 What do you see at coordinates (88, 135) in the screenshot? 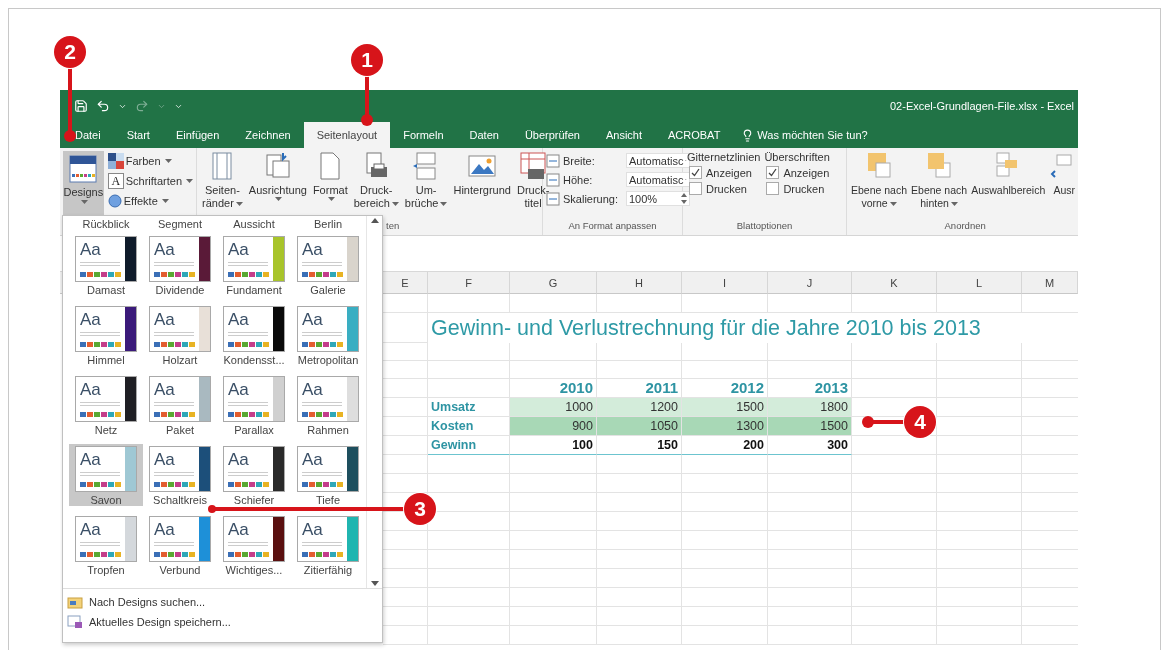
I see `ribbon-tab: Datei` at bounding box center [88, 135].